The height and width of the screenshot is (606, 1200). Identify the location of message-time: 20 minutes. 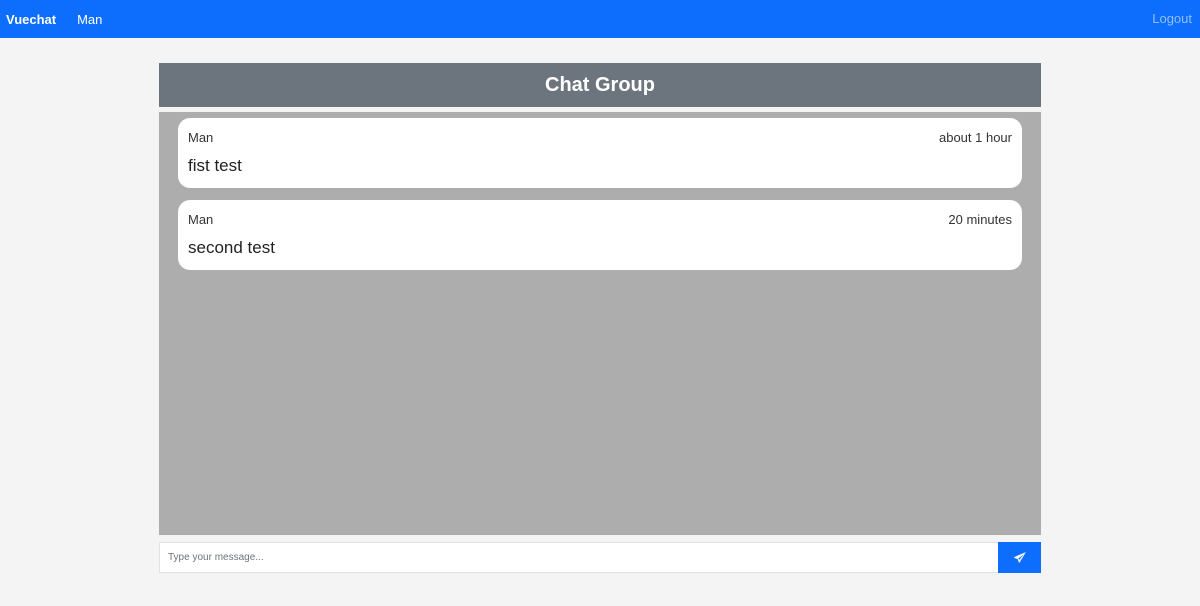
(980, 219).